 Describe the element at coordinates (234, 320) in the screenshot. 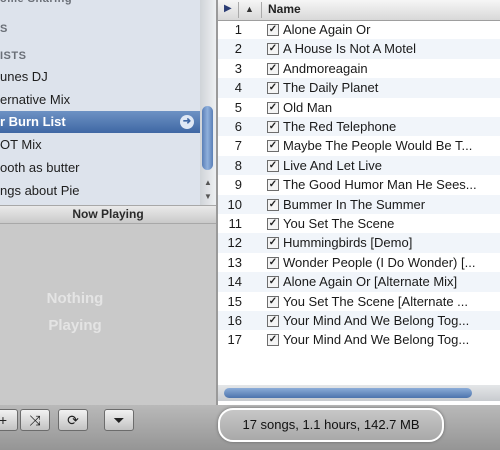

I see `track-number: 16` at that location.